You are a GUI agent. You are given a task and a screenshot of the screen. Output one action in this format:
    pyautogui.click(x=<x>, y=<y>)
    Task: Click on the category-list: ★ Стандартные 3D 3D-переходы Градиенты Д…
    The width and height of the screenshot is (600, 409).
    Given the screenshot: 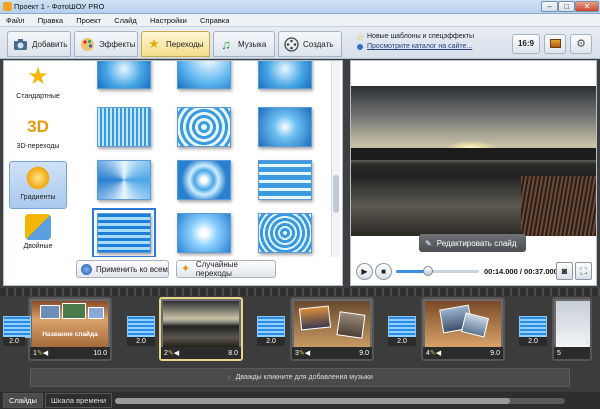 What is the action you would take?
    pyautogui.click(x=38, y=161)
    